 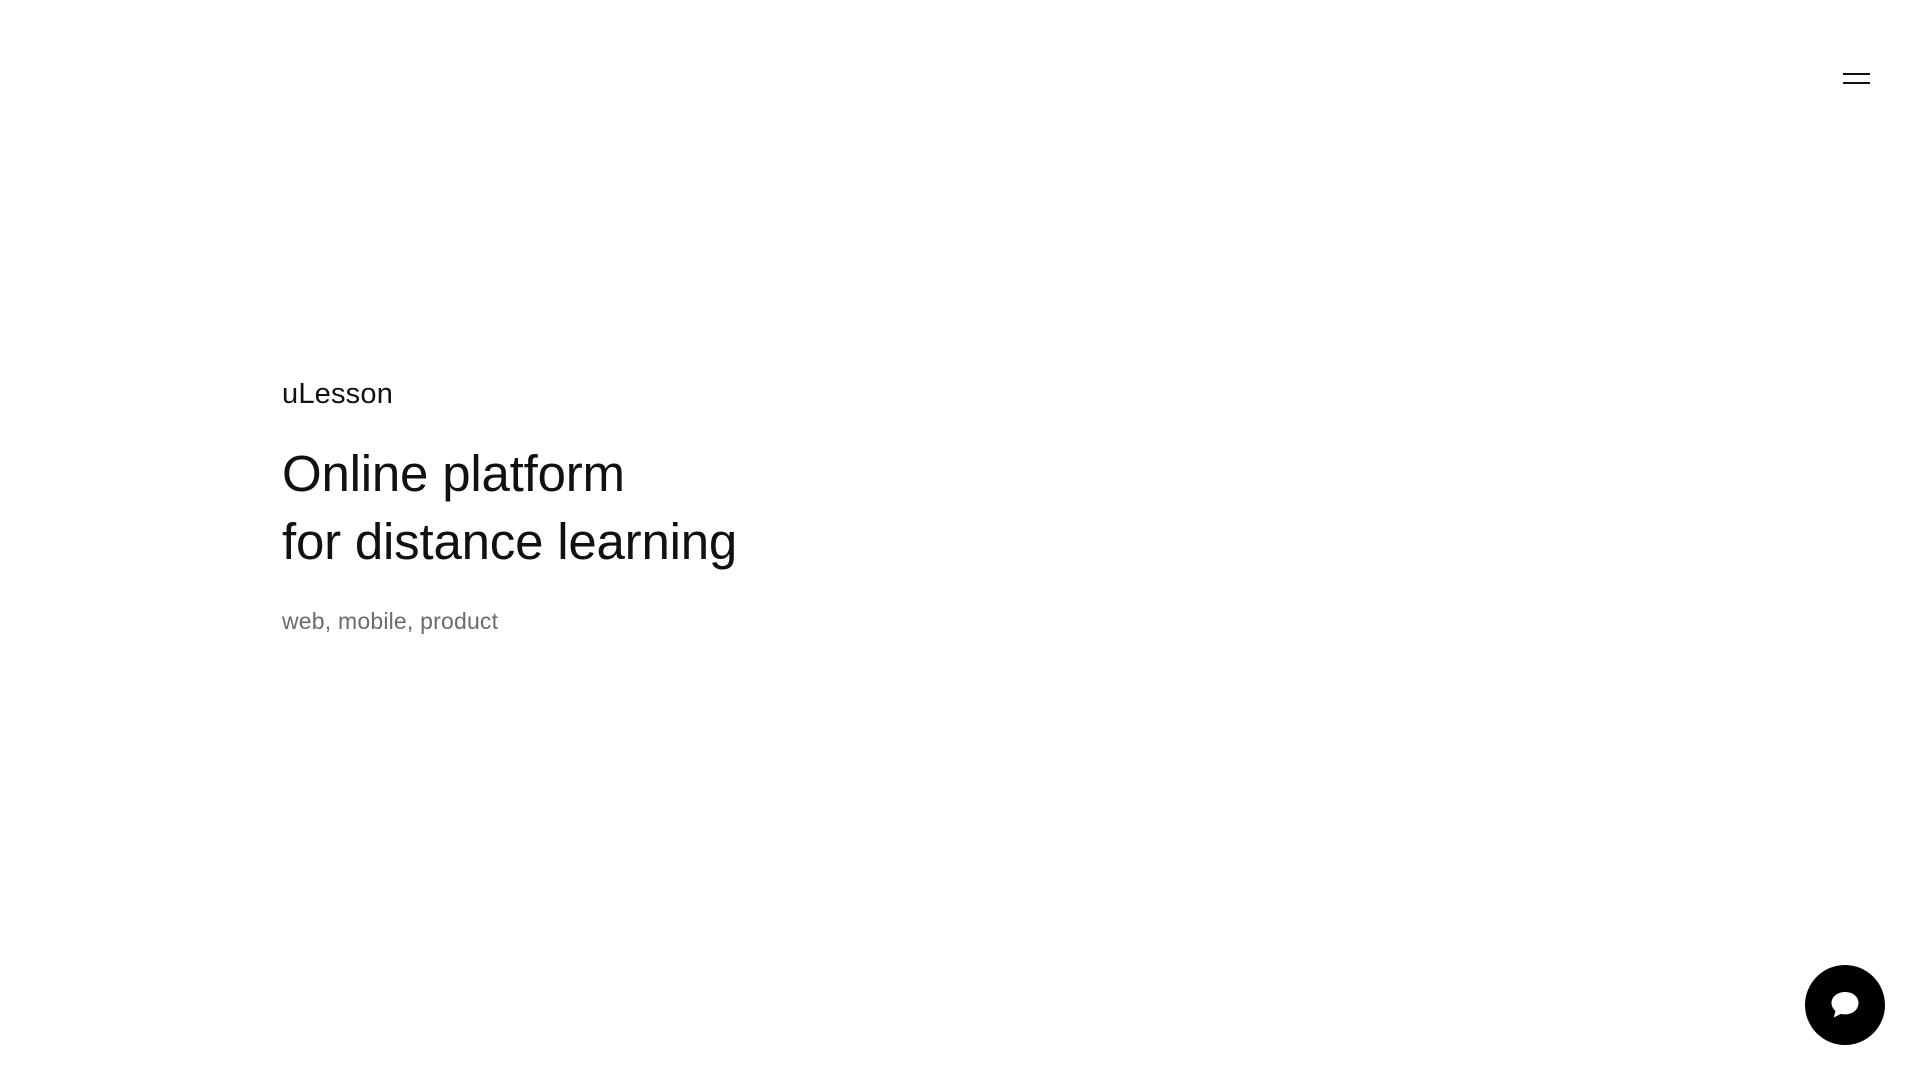 What do you see at coordinates (510, 541) in the screenshot?
I see `page-title-line-2: for distance learning` at bounding box center [510, 541].